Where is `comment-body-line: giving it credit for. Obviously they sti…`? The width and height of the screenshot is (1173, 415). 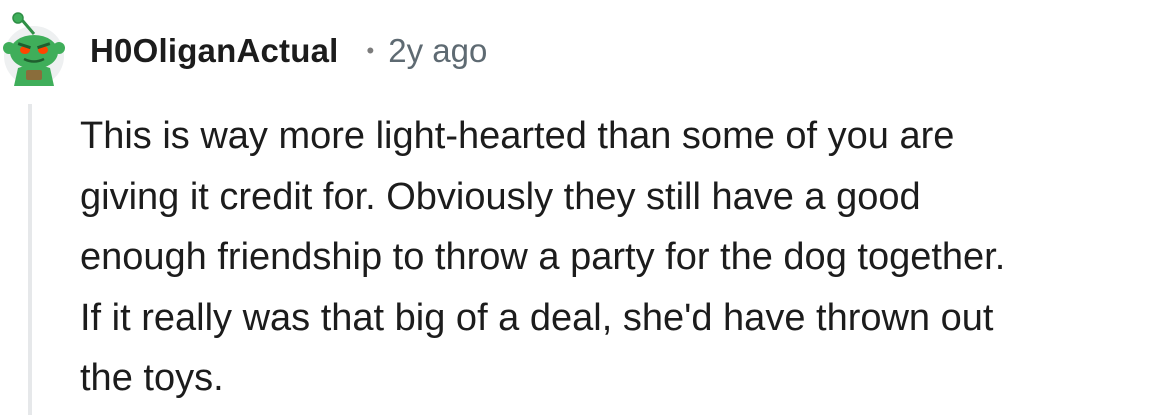 comment-body-line: giving it credit for. Obviously they sti… is located at coordinates (500, 196).